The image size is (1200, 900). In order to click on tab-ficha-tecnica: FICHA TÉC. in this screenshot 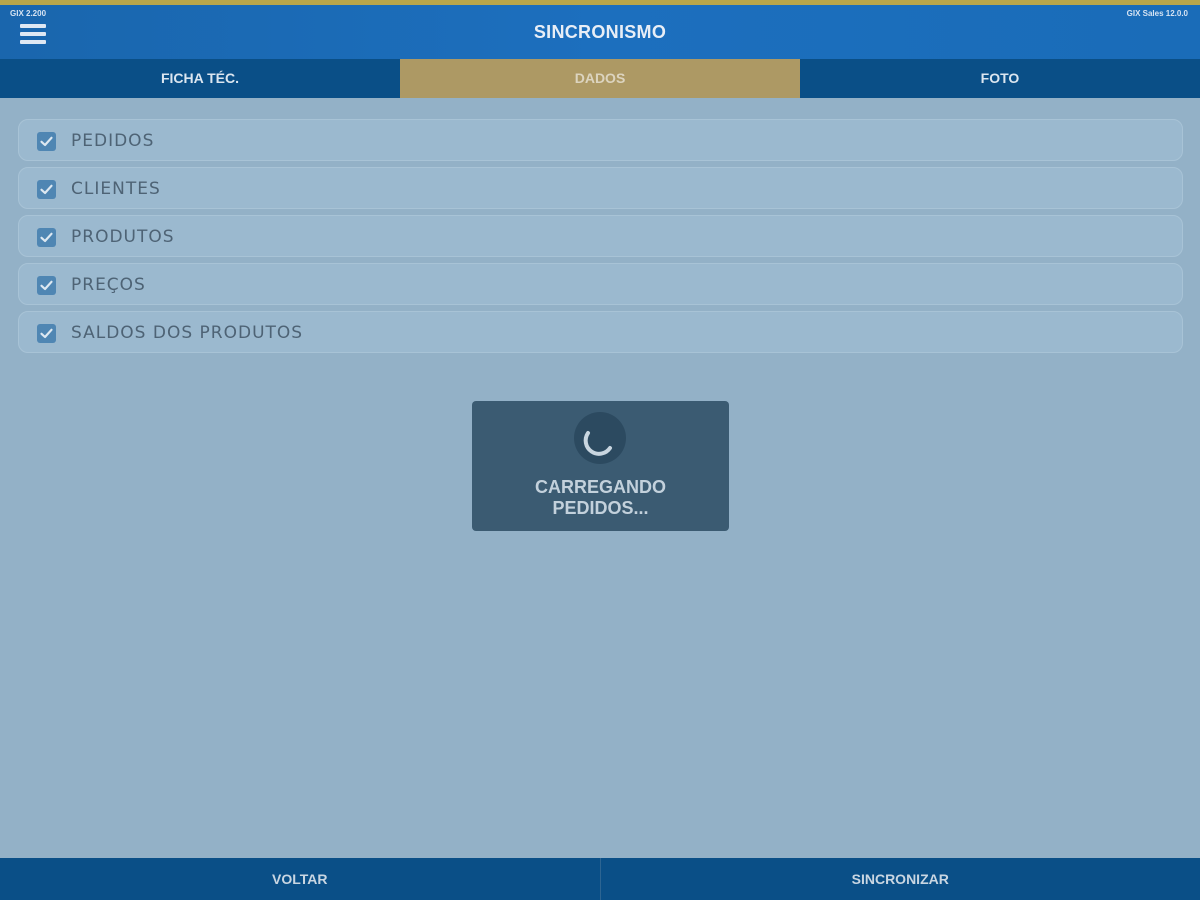, I will do `click(200, 78)`.